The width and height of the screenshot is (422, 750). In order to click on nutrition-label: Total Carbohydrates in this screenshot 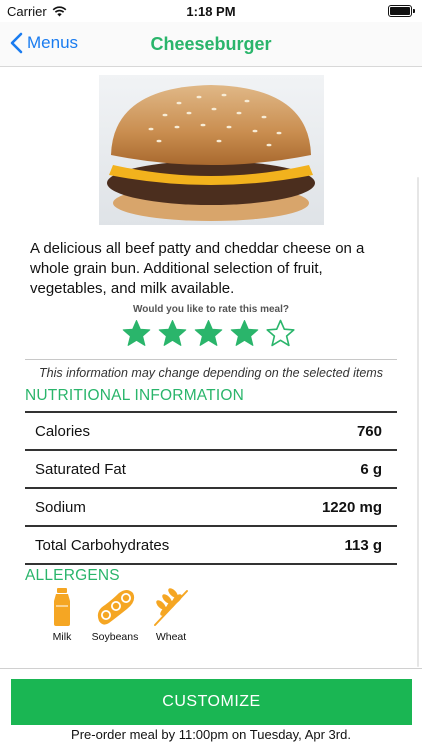, I will do `click(102, 545)`.